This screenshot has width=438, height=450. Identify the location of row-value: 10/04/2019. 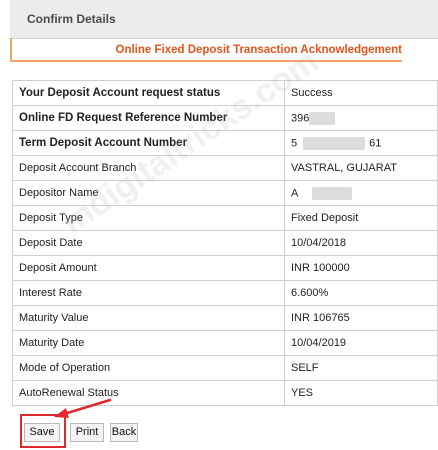
(361, 343).